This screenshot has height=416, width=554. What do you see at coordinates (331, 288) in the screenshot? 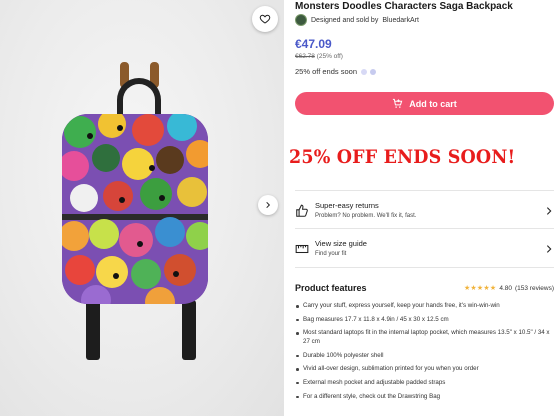
I see `product-features-title: Product features` at bounding box center [331, 288].